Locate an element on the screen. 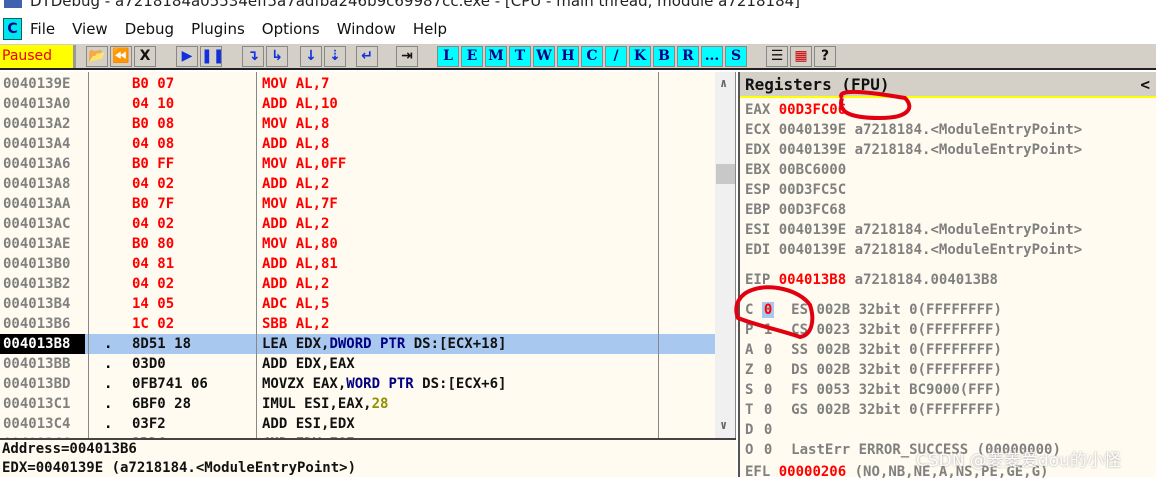 The image size is (1156, 482). modules-button: E is located at coordinates (472, 56).